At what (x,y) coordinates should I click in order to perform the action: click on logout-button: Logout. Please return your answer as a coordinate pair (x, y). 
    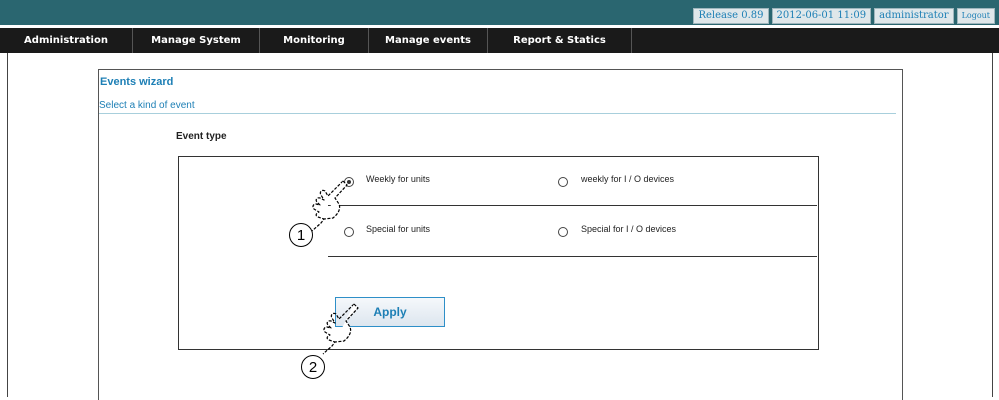
    Looking at the image, I should click on (975, 16).